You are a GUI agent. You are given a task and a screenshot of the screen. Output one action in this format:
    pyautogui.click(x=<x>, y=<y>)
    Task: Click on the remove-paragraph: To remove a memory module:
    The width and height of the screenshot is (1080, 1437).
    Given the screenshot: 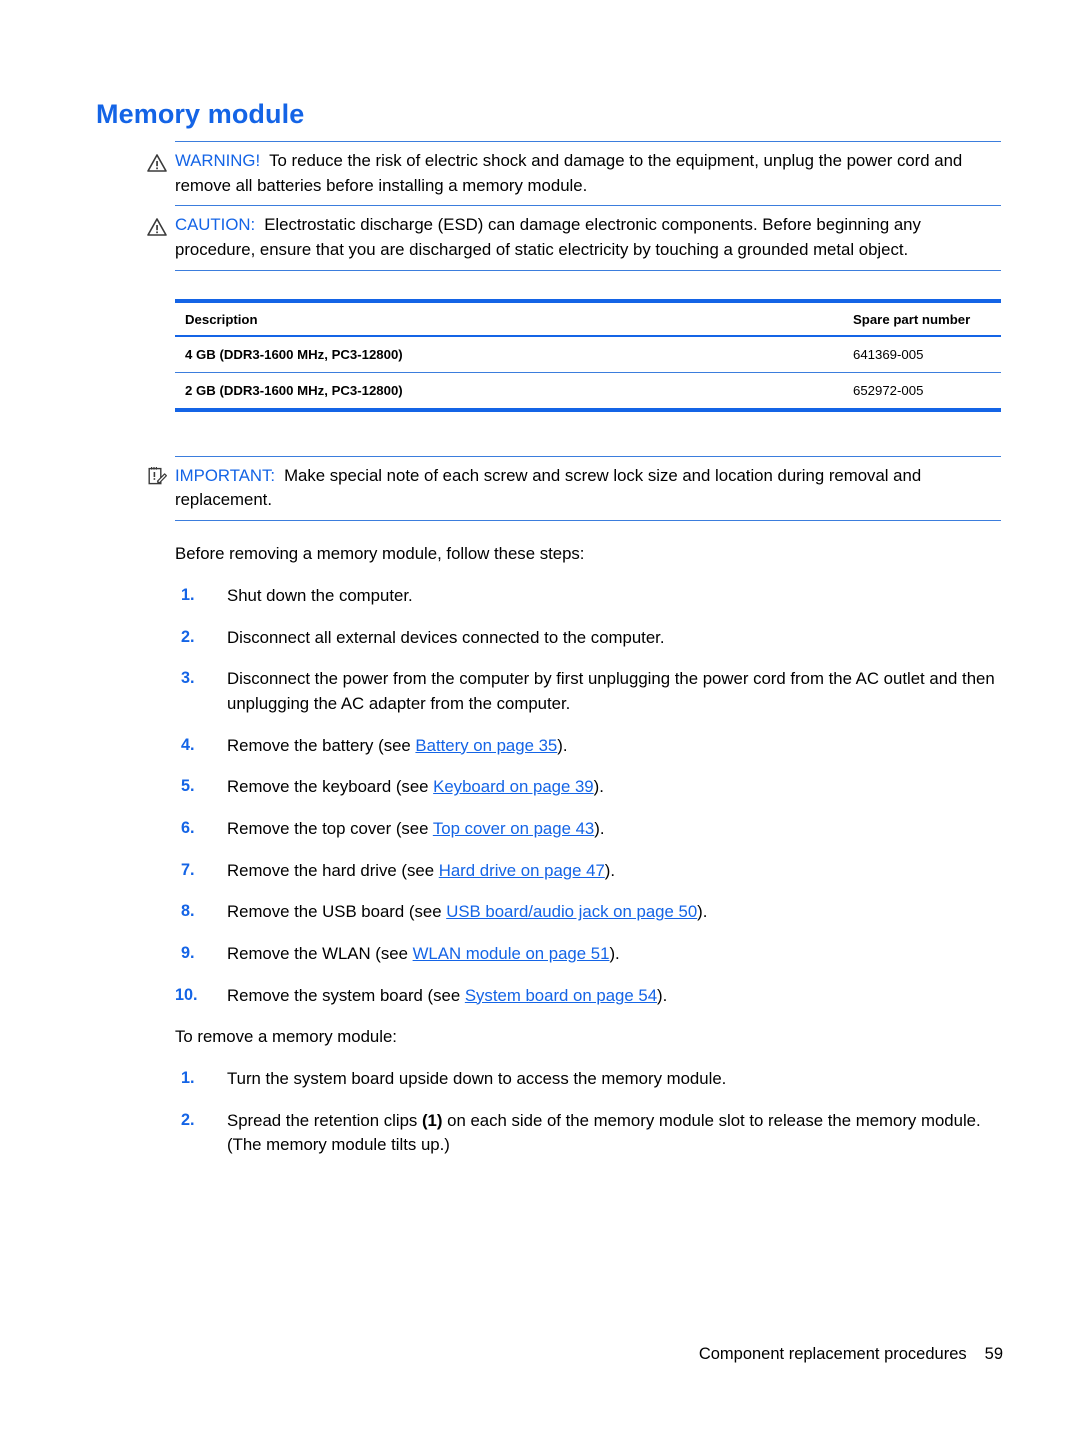 What is the action you would take?
    pyautogui.click(x=286, y=1037)
    